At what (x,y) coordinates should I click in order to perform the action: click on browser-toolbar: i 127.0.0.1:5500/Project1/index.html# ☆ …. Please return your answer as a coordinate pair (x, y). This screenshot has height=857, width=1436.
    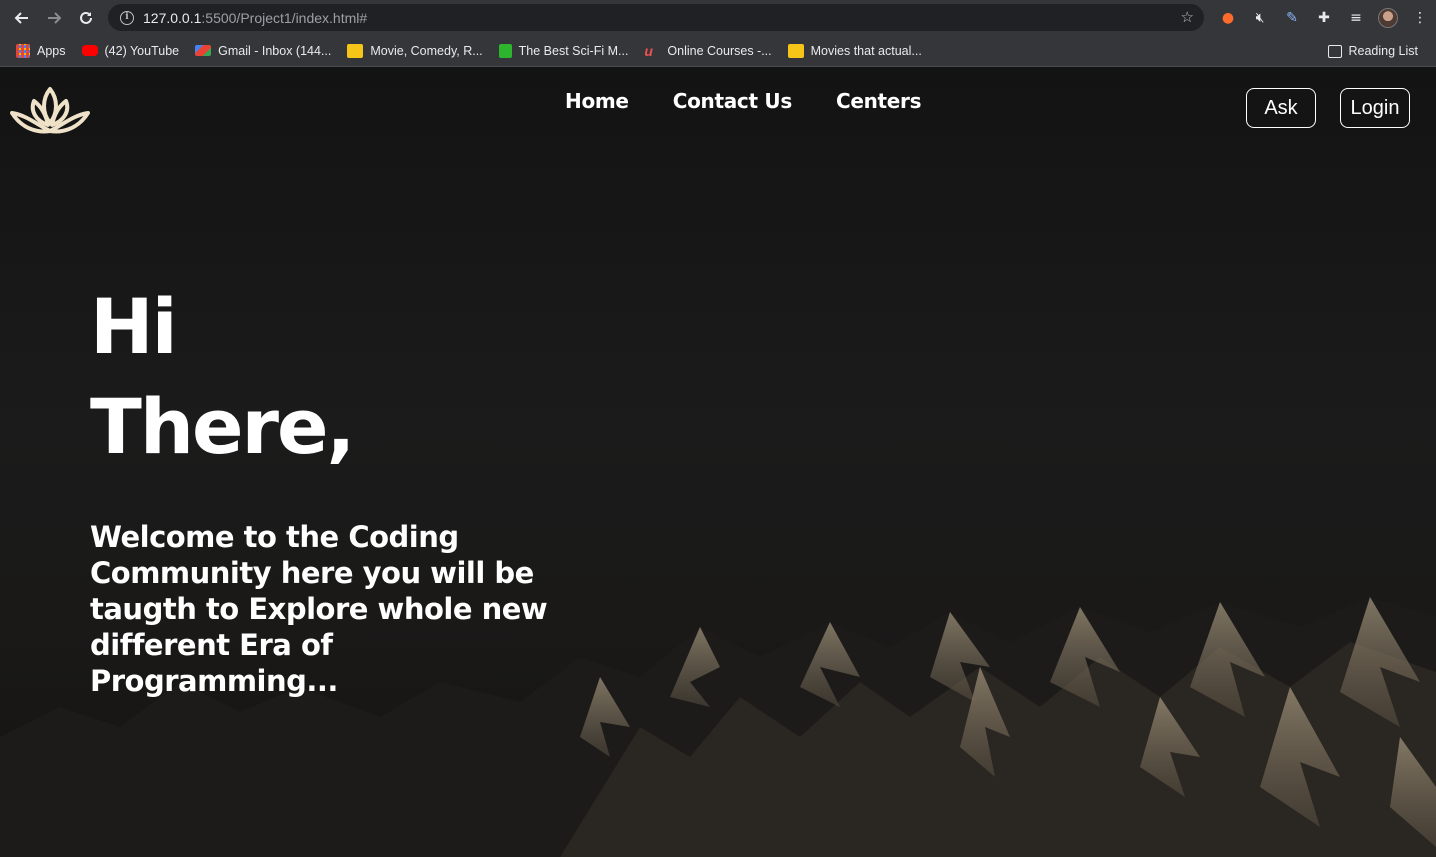
    Looking at the image, I should click on (718, 17).